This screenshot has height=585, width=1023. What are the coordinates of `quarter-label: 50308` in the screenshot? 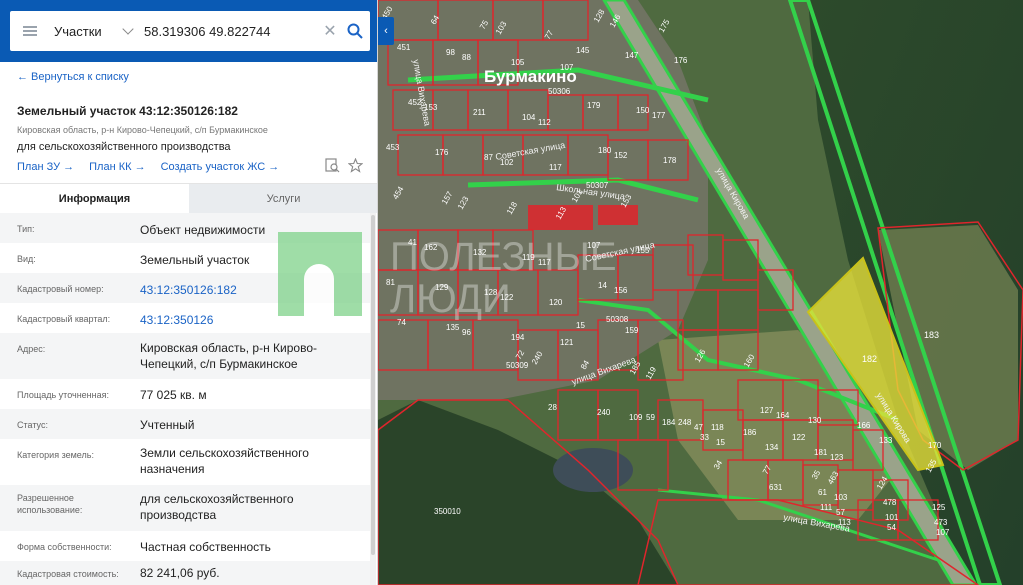 It's located at (617, 319).